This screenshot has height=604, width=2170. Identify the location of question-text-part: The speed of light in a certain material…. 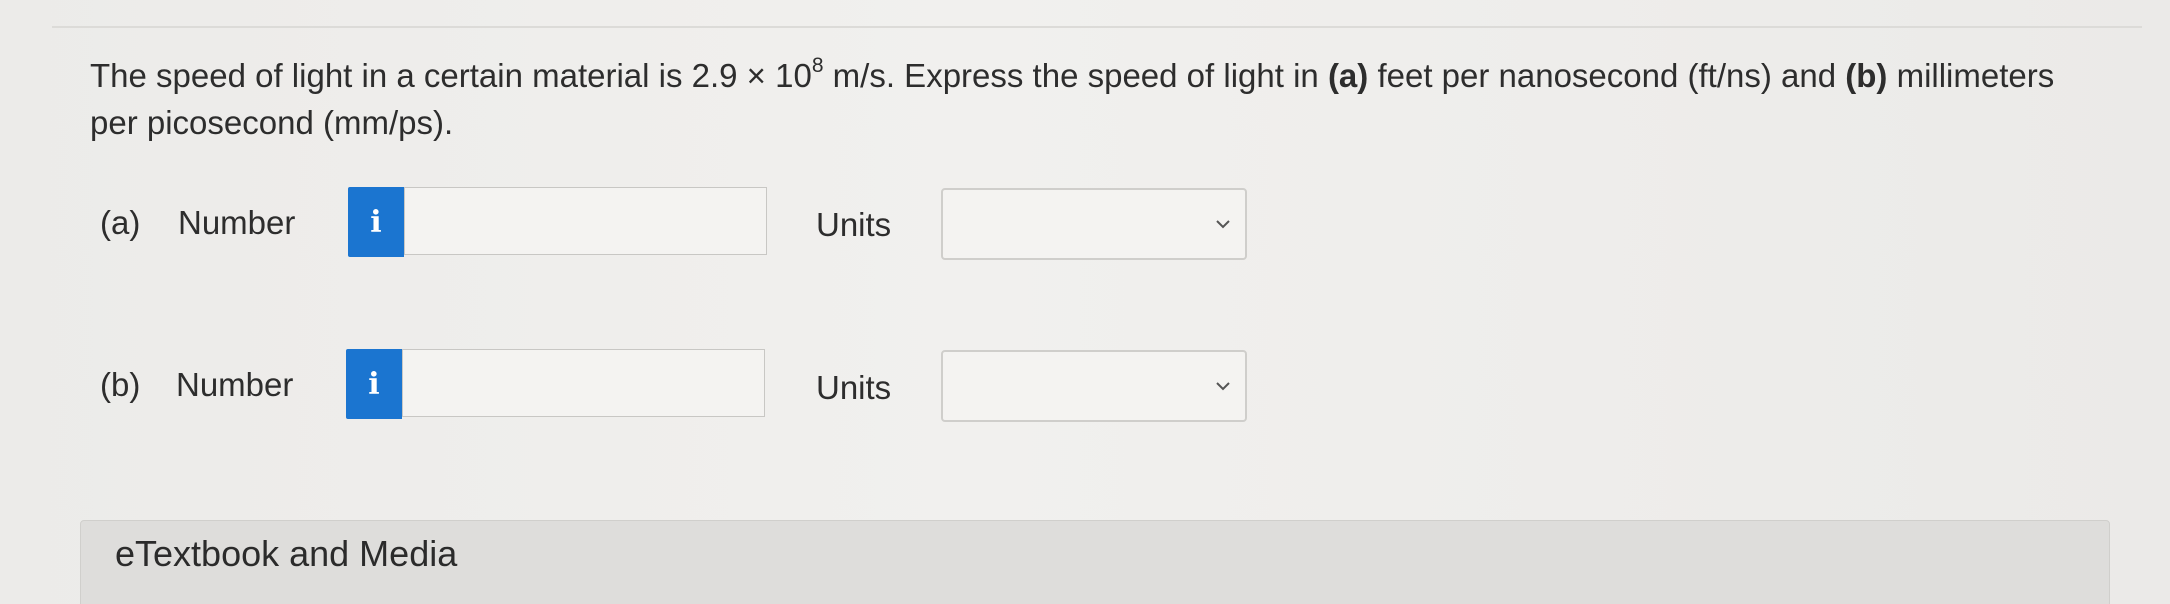
(451, 75).